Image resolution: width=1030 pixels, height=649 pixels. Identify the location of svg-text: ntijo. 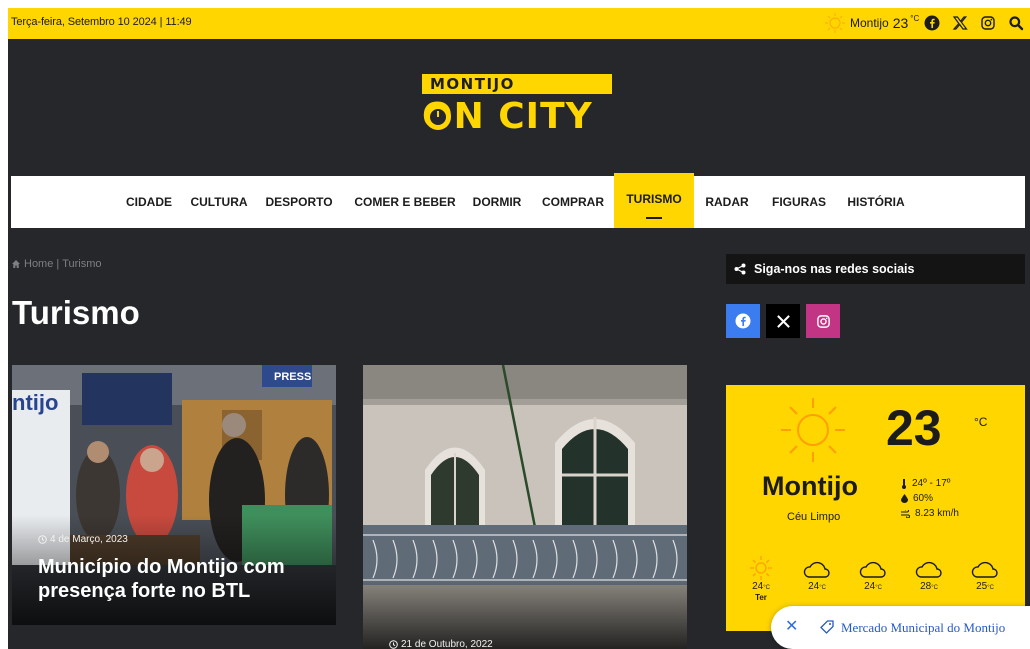
(35, 402).